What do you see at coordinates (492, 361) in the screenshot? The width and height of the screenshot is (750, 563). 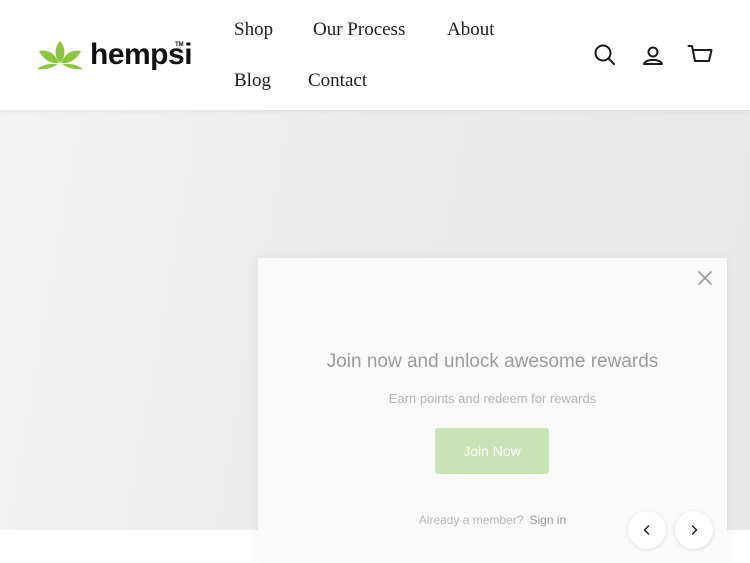 I see `popup-title: Join now and unlock awesome rewards` at bounding box center [492, 361].